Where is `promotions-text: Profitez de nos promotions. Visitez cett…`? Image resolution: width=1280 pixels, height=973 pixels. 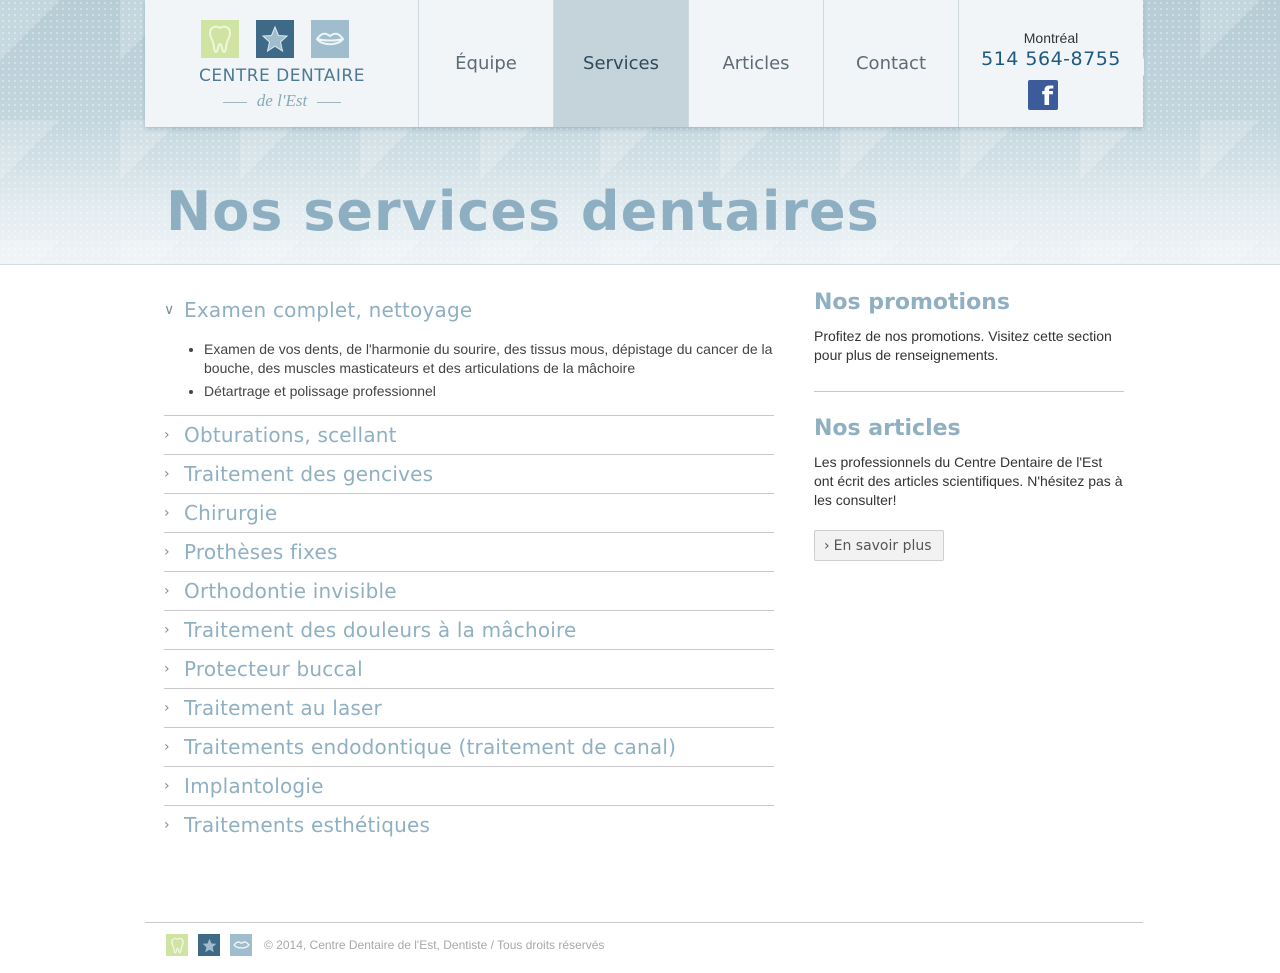
promotions-text: Profitez de nos promotions. Visitez cett… is located at coordinates (963, 345).